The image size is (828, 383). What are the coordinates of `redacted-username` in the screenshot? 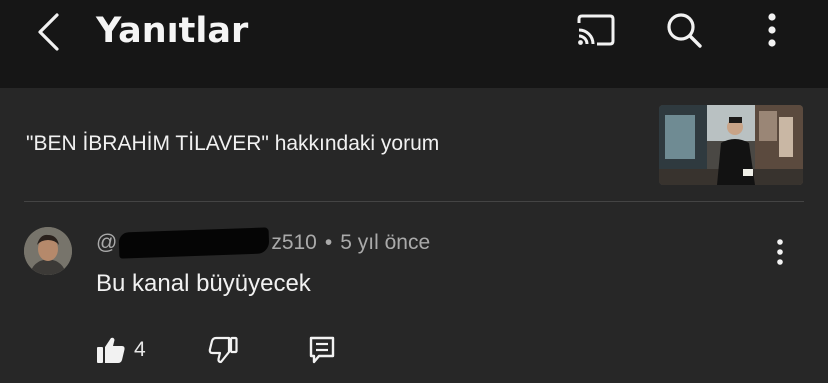 It's located at (194, 243).